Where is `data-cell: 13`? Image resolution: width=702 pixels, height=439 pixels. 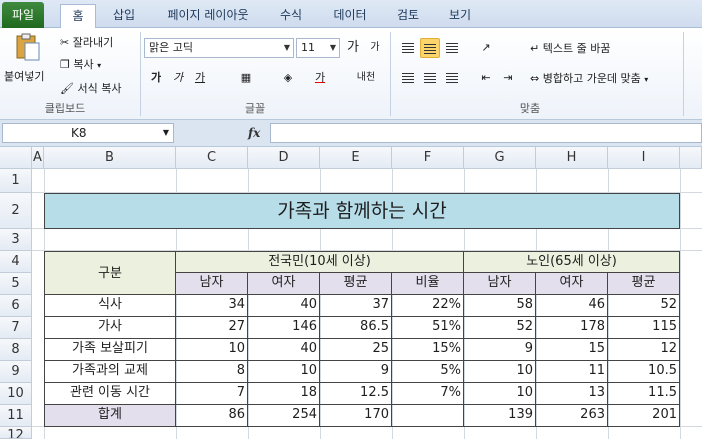 data-cell: 13 is located at coordinates (572, 394).